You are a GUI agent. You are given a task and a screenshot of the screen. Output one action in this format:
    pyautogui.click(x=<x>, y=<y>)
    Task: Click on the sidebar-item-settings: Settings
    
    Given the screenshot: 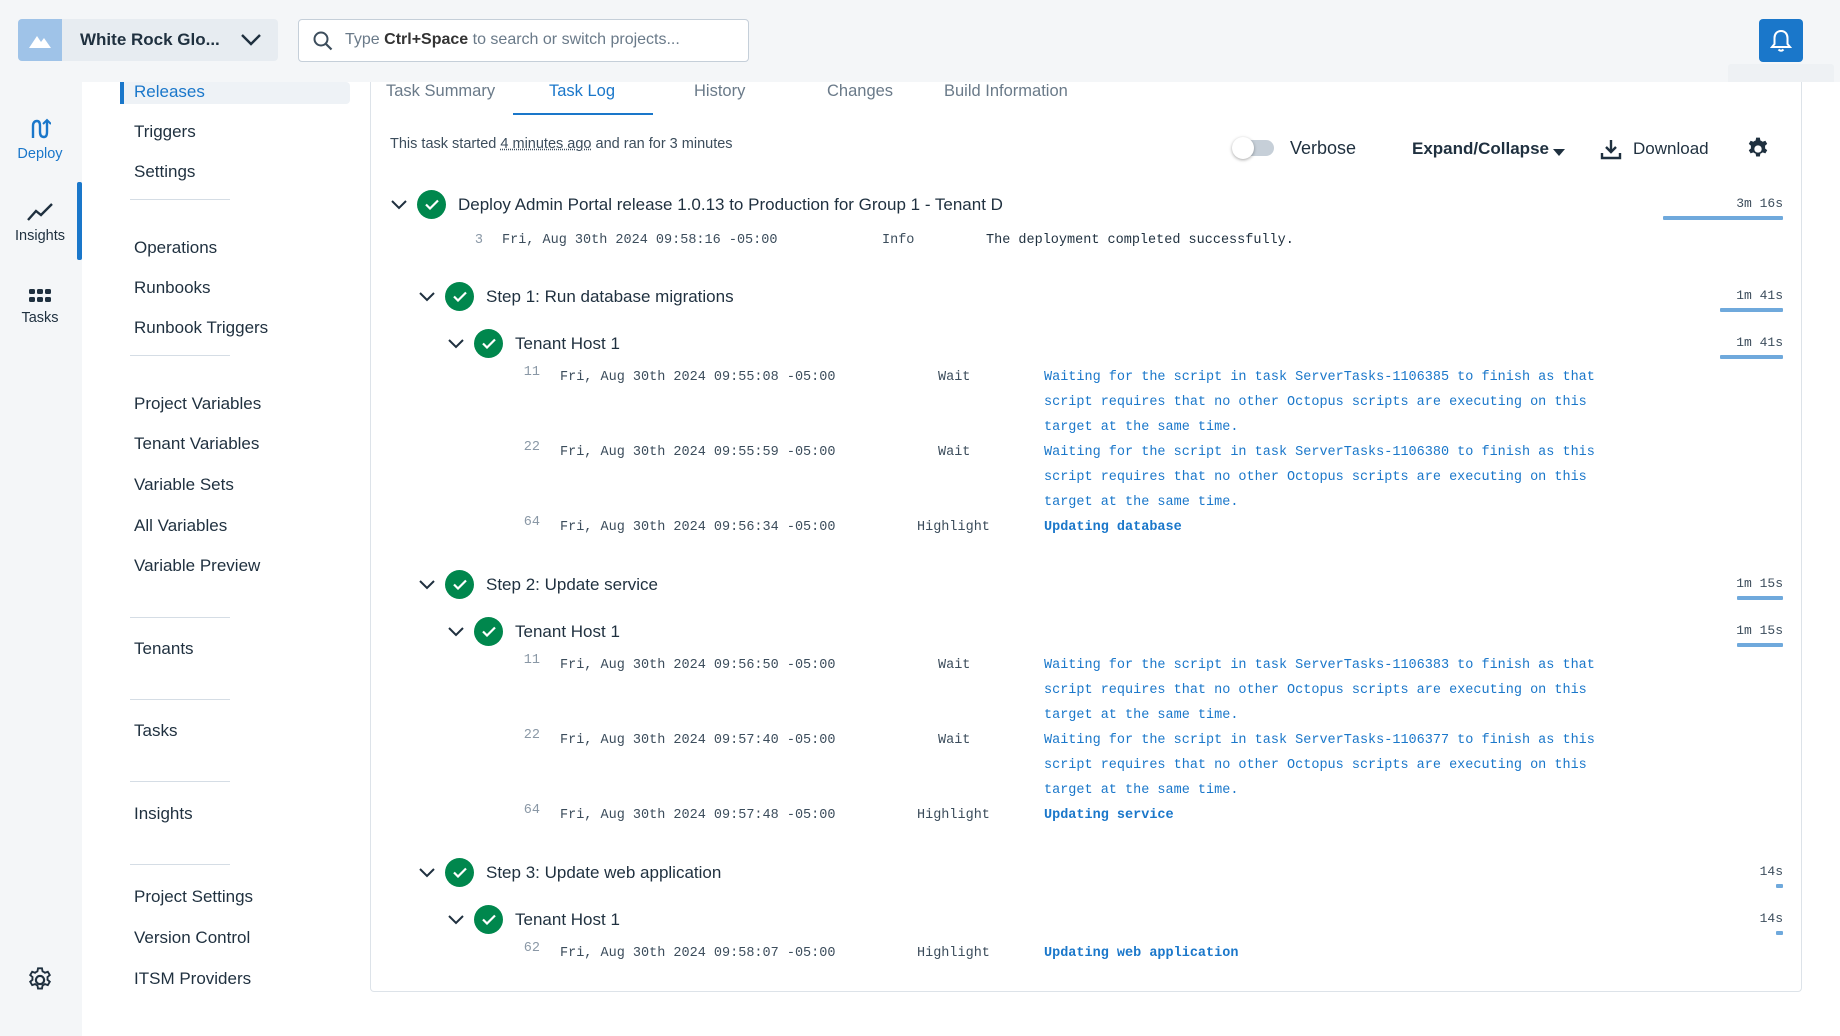 What is the action you would take?
    pyautogui.click(x=164, y=172)
    